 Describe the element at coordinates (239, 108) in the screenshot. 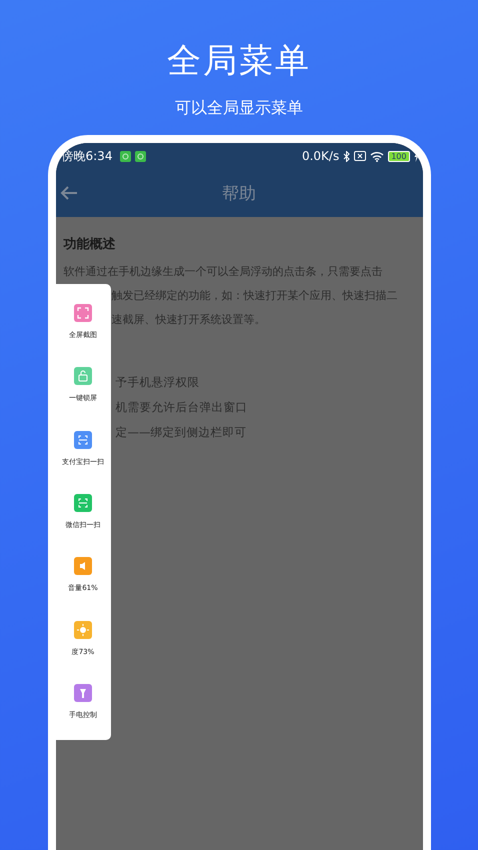

I see `promo-subtitle: 可以全局显示菜单` at that location.